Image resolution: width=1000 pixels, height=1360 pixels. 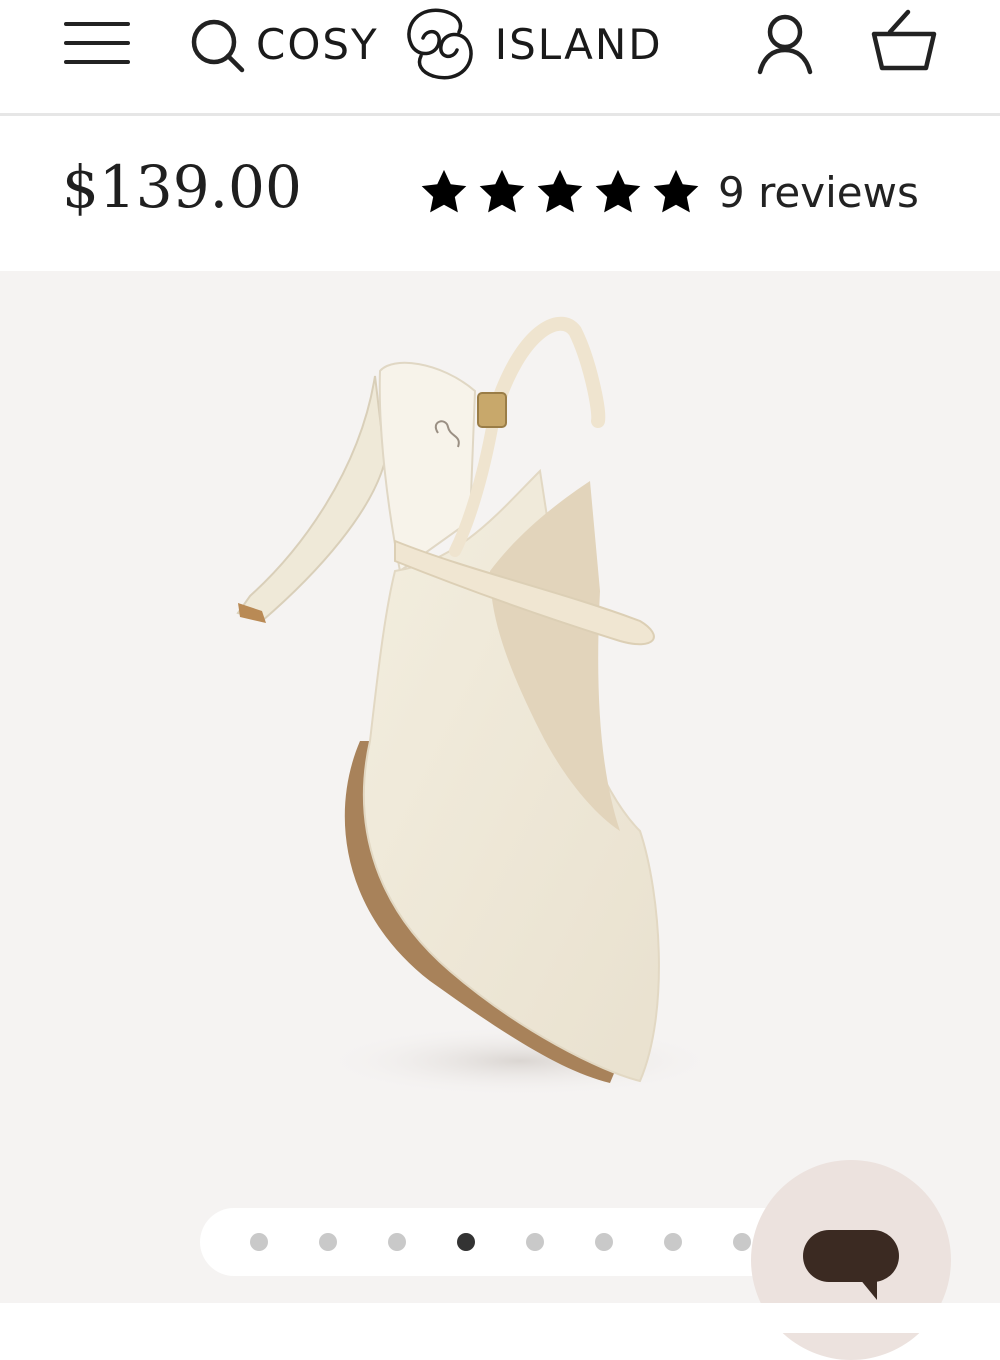 What do you see at coordinates (440, 44) in the screenshot?
I see `brand-mark-icon` at bounding box center [440, 44].